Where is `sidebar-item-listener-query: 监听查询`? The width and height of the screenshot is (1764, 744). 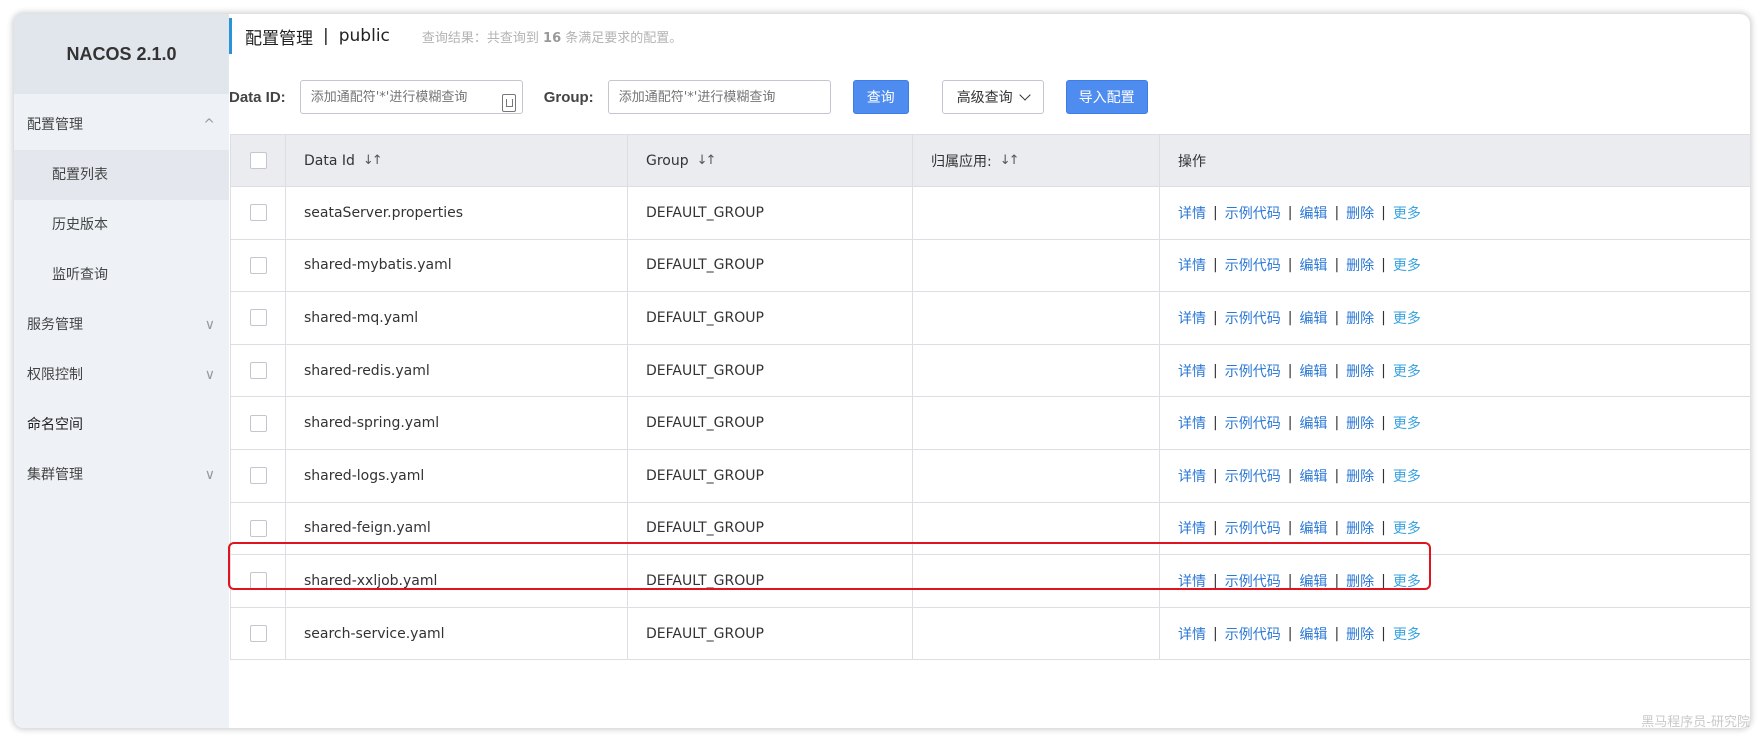
sidebar-item-listener-query: 监听查询 is located at coordinates (121, 275).